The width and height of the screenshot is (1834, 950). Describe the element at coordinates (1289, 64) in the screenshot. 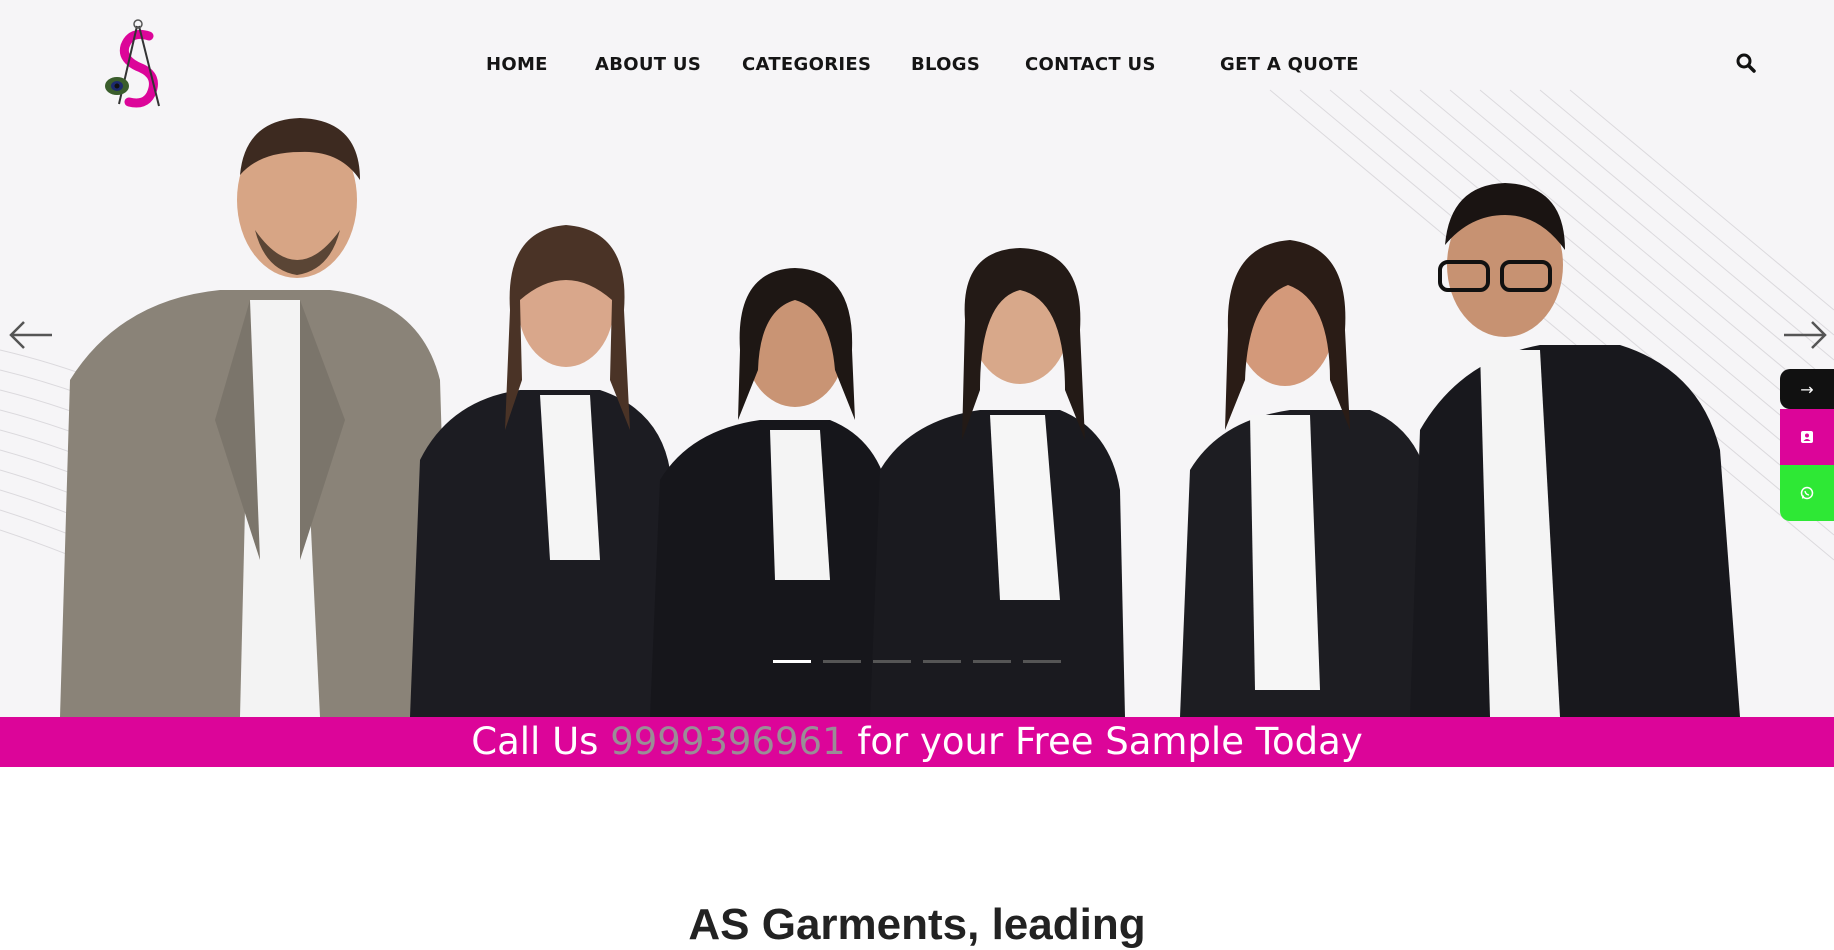

I see `nav-get-a-quote: GET A QUOTE` at that location.